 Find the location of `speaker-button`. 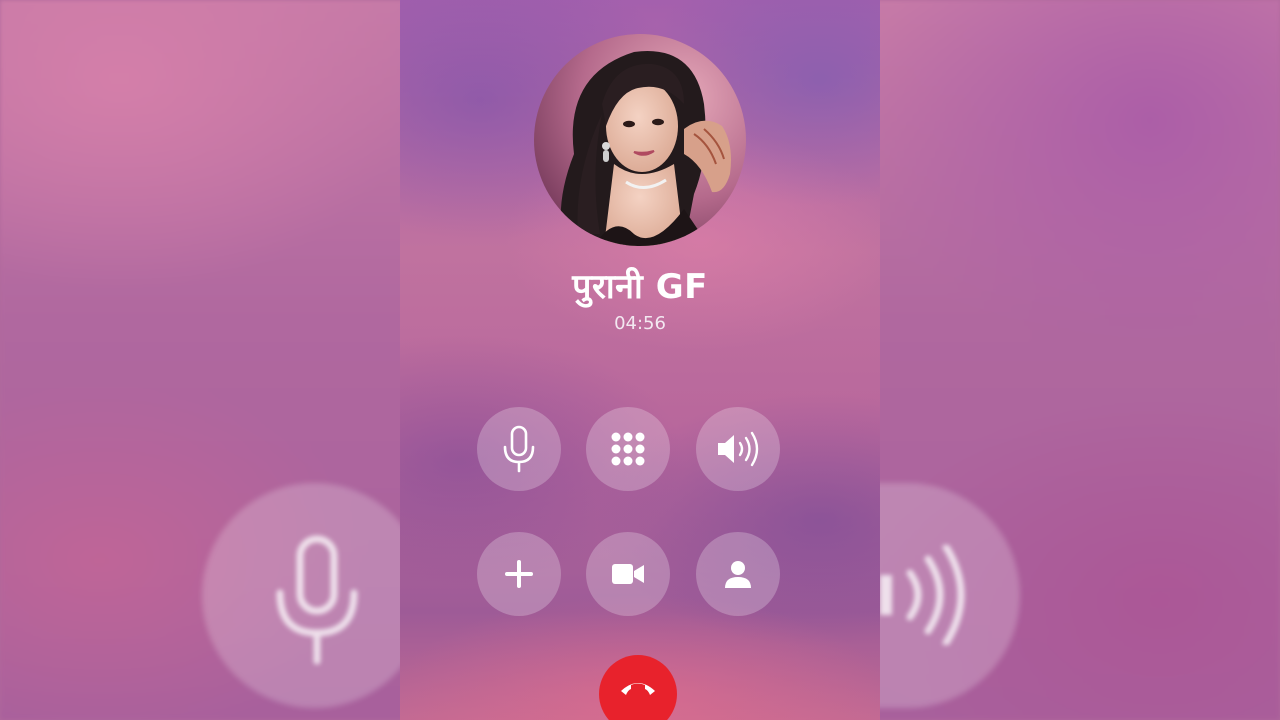

speaker-button is located at coordinates (738, 449).